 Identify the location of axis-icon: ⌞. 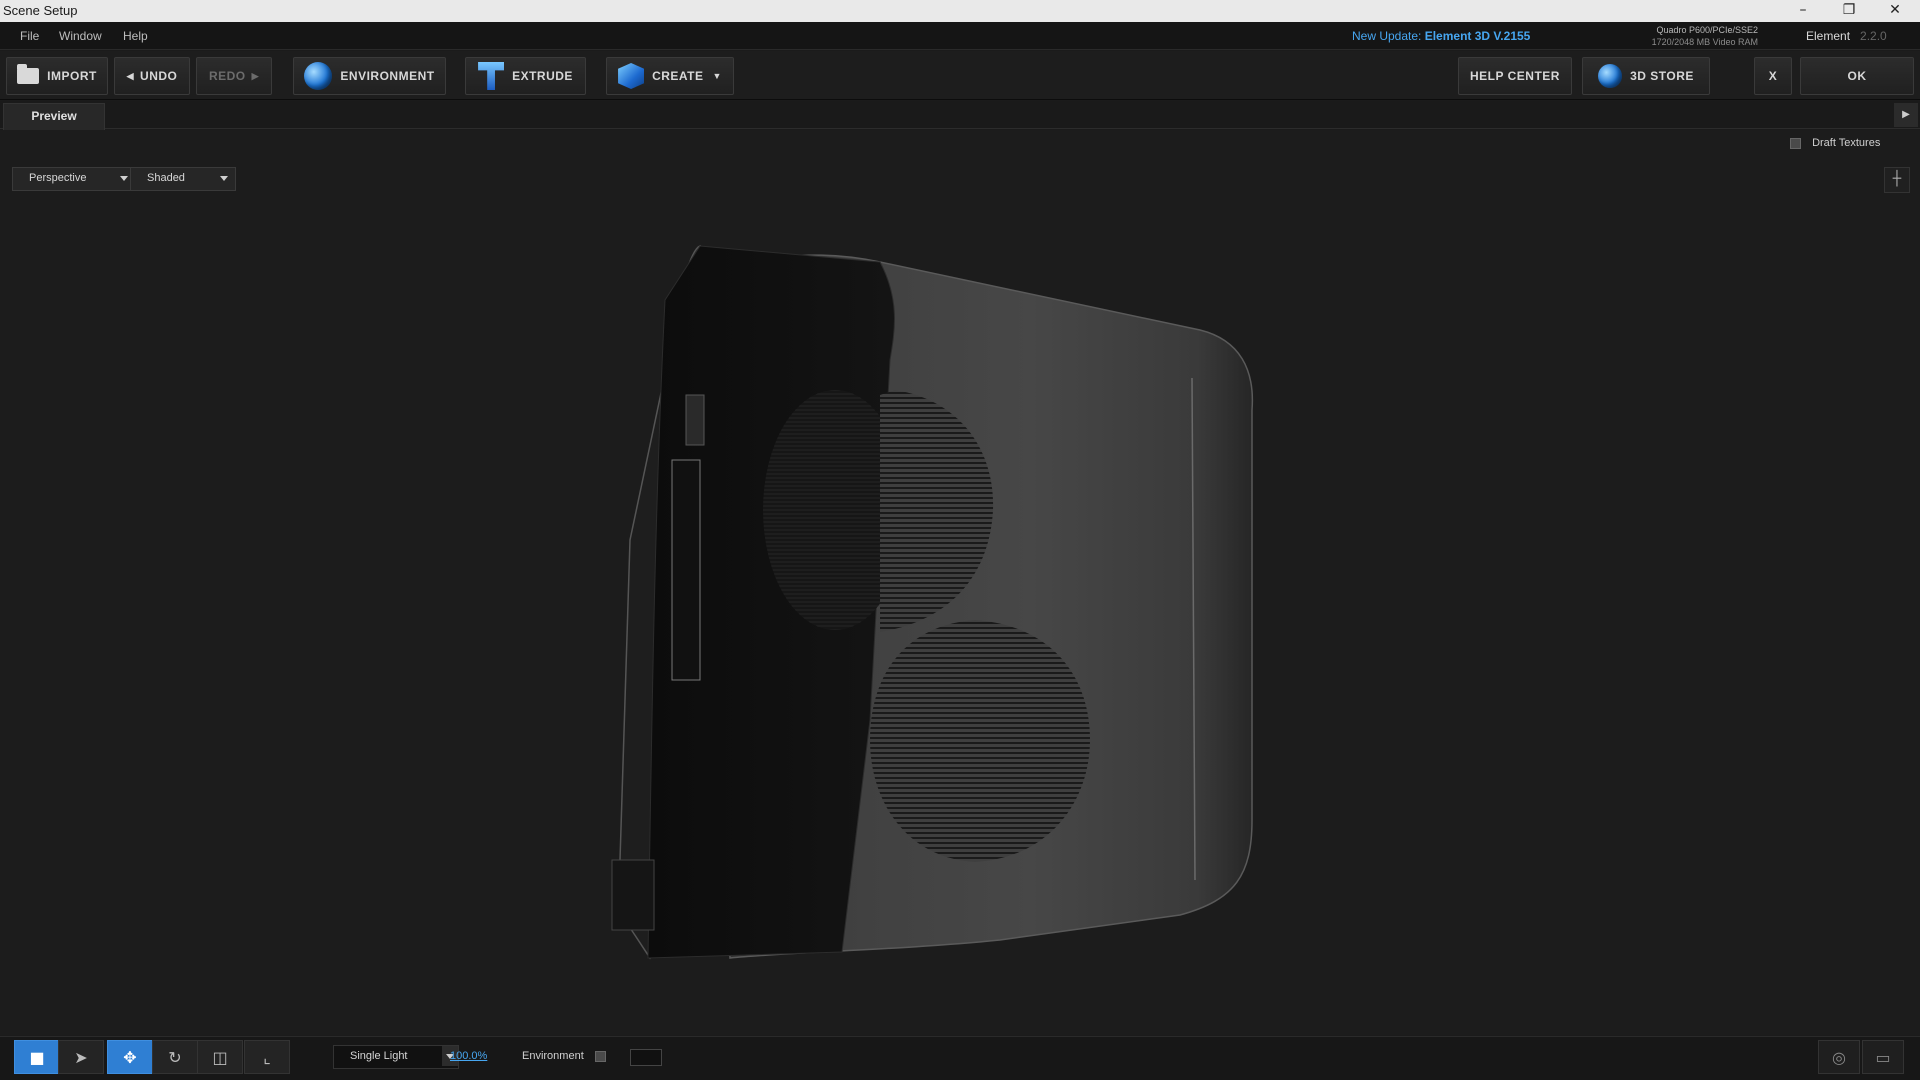
(267, 1057).